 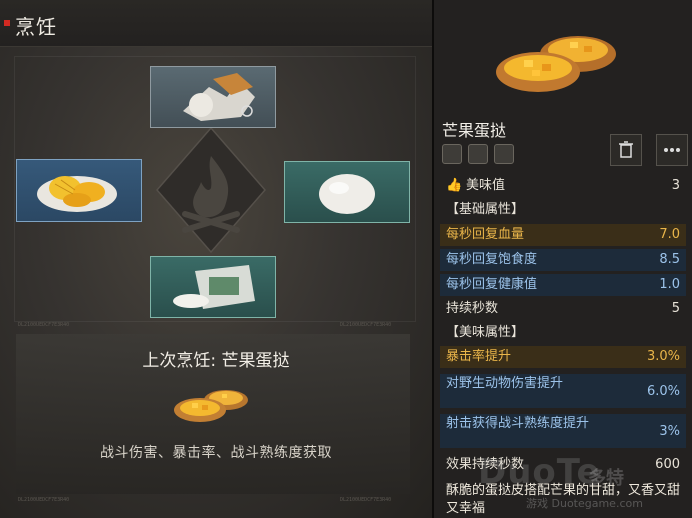 I want to click on attribute-value: 600, so click(x=667, y=464).